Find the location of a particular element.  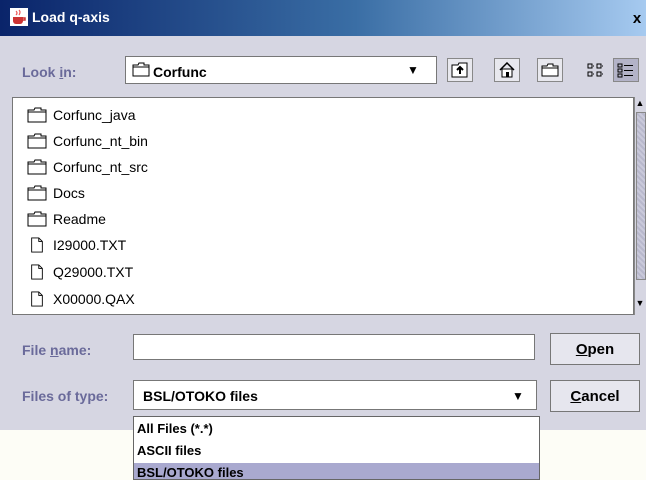

list-view-icon is located at coordinates (595, 70).